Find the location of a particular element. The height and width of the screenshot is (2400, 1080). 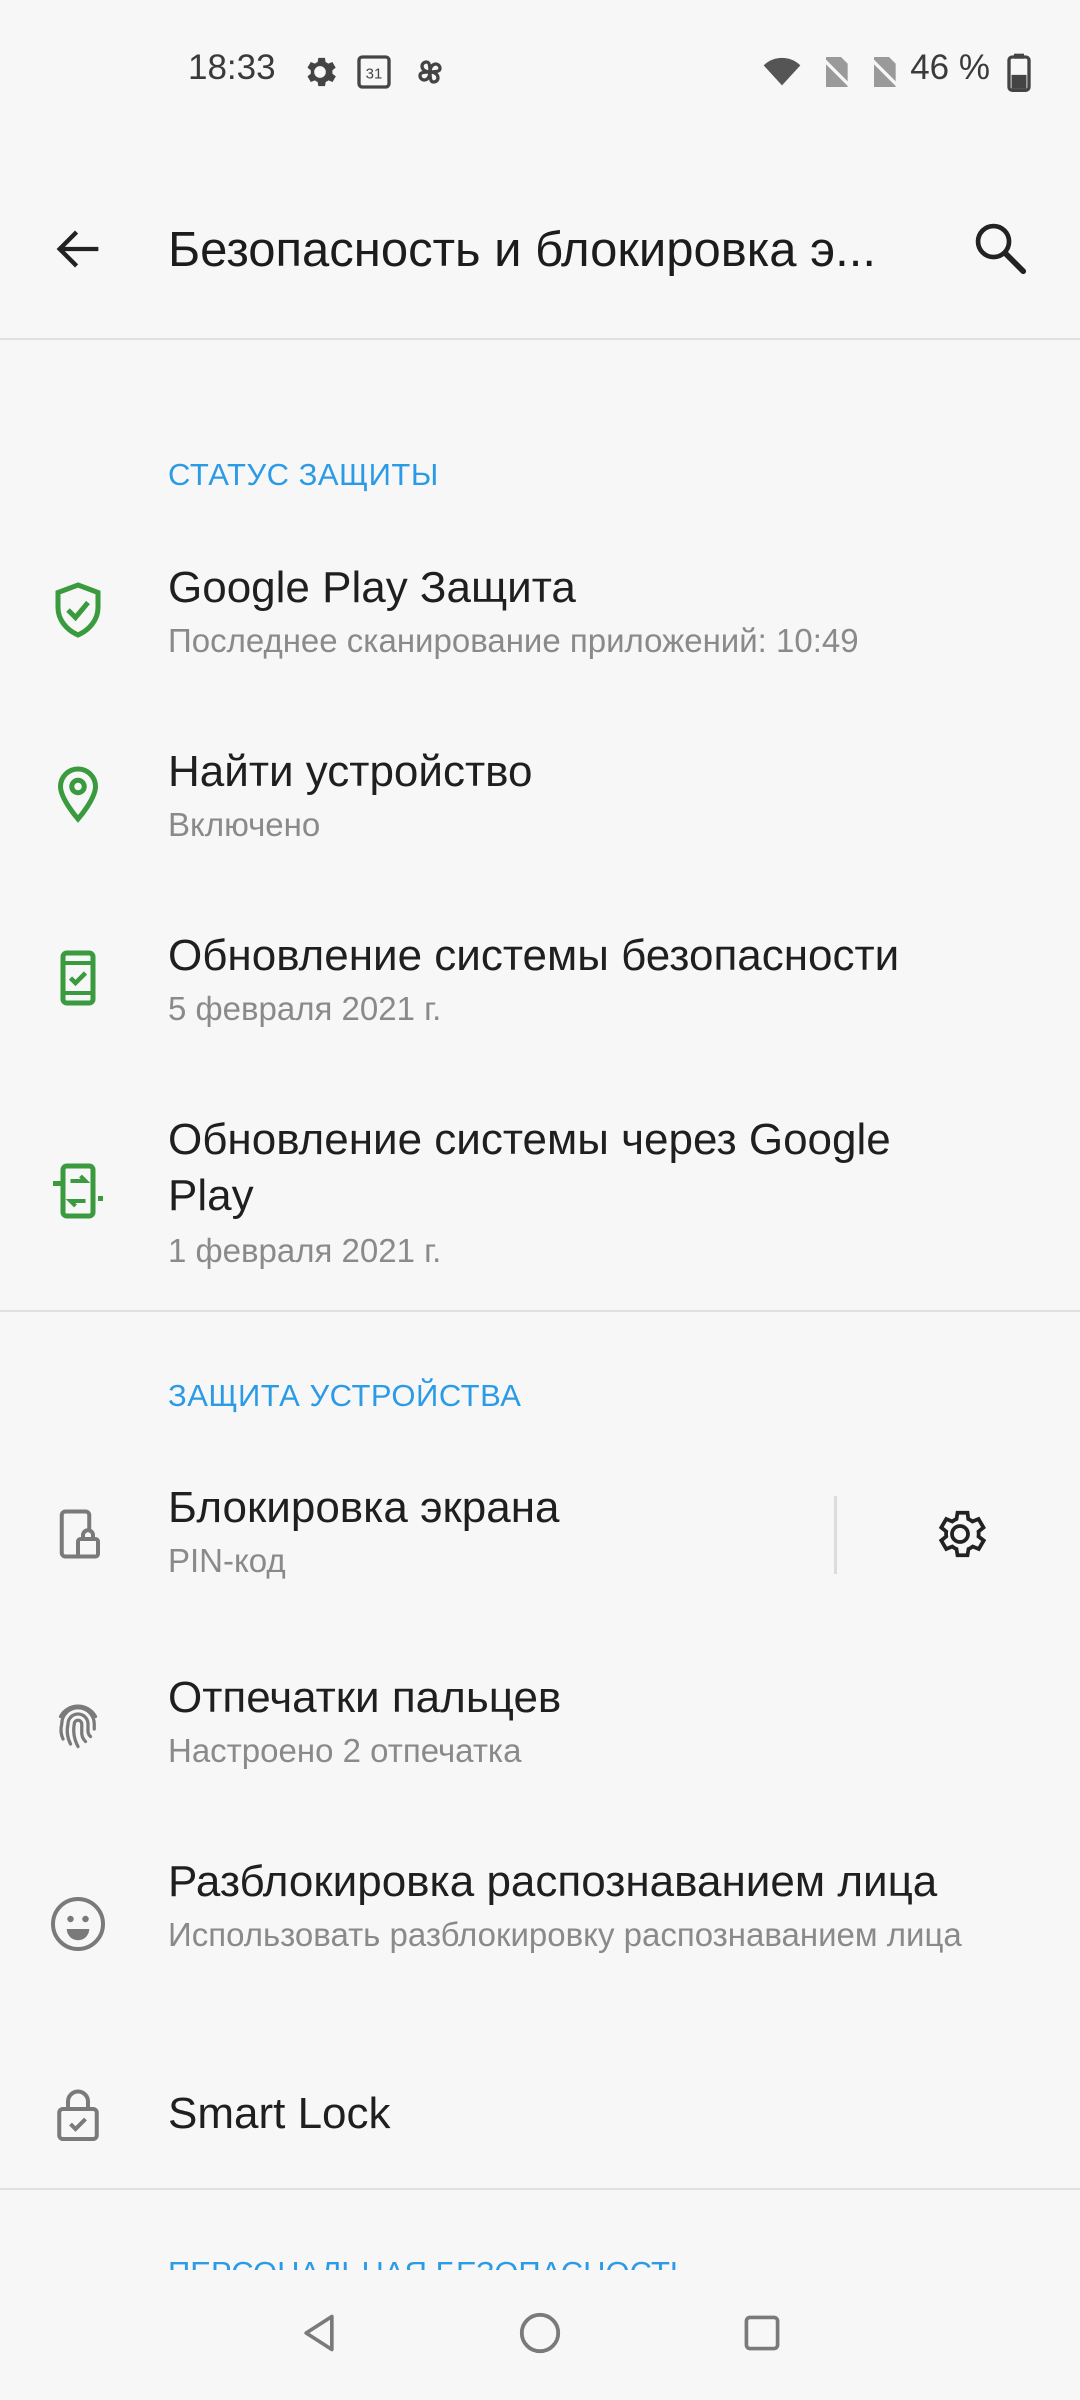

face-icon is located at coordinates (78, 1924).